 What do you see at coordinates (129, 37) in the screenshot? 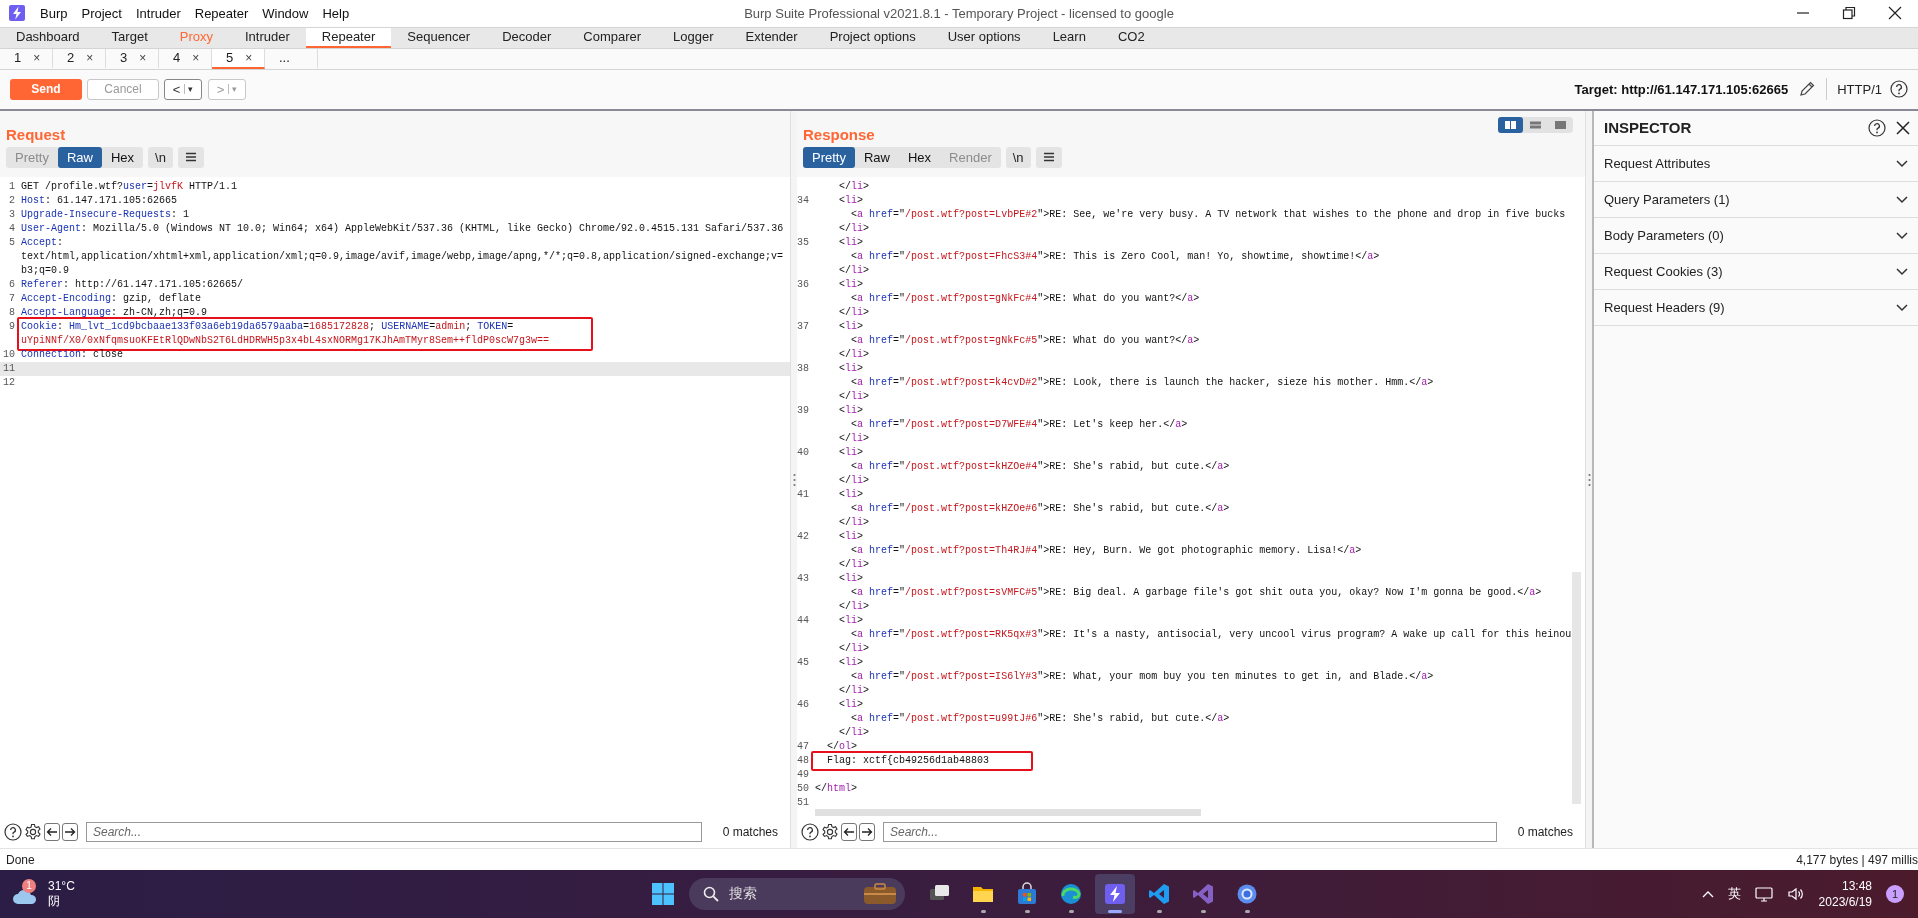
I see `tab: Target` at bounding box center [129, 37].